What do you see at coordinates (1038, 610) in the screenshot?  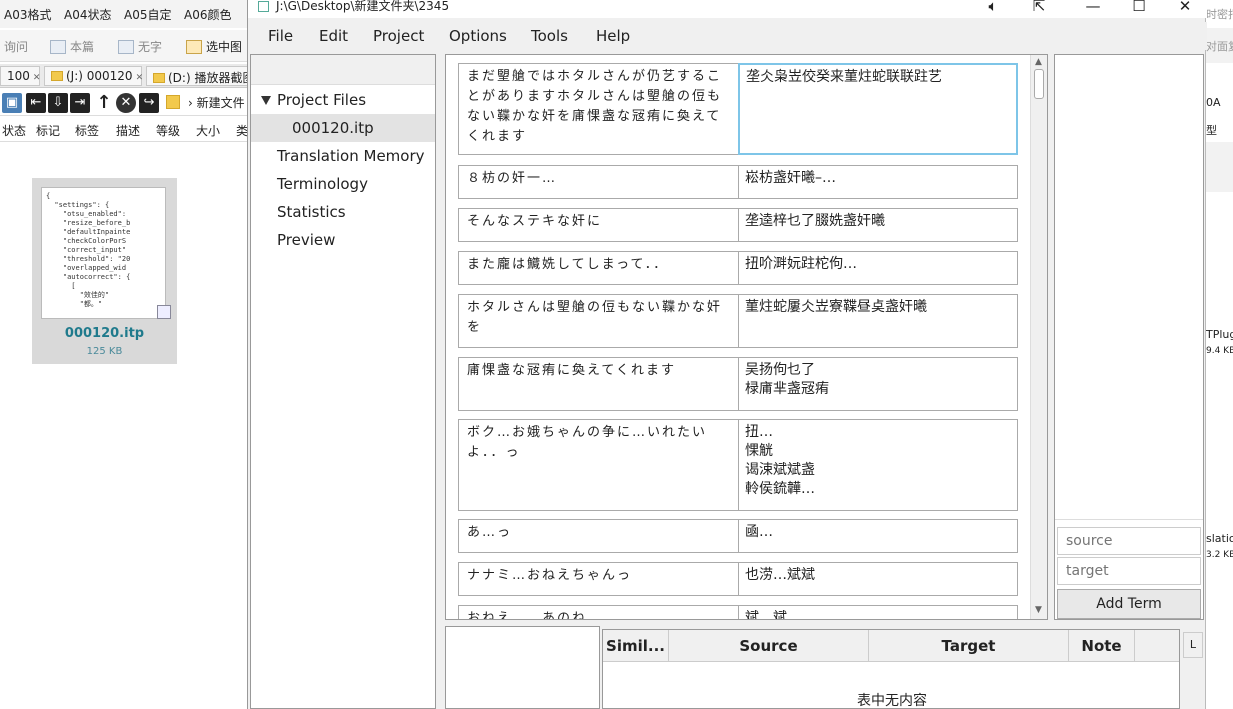 I see `scroll-down-icon: ▼` at bounding box center [1038, 610].